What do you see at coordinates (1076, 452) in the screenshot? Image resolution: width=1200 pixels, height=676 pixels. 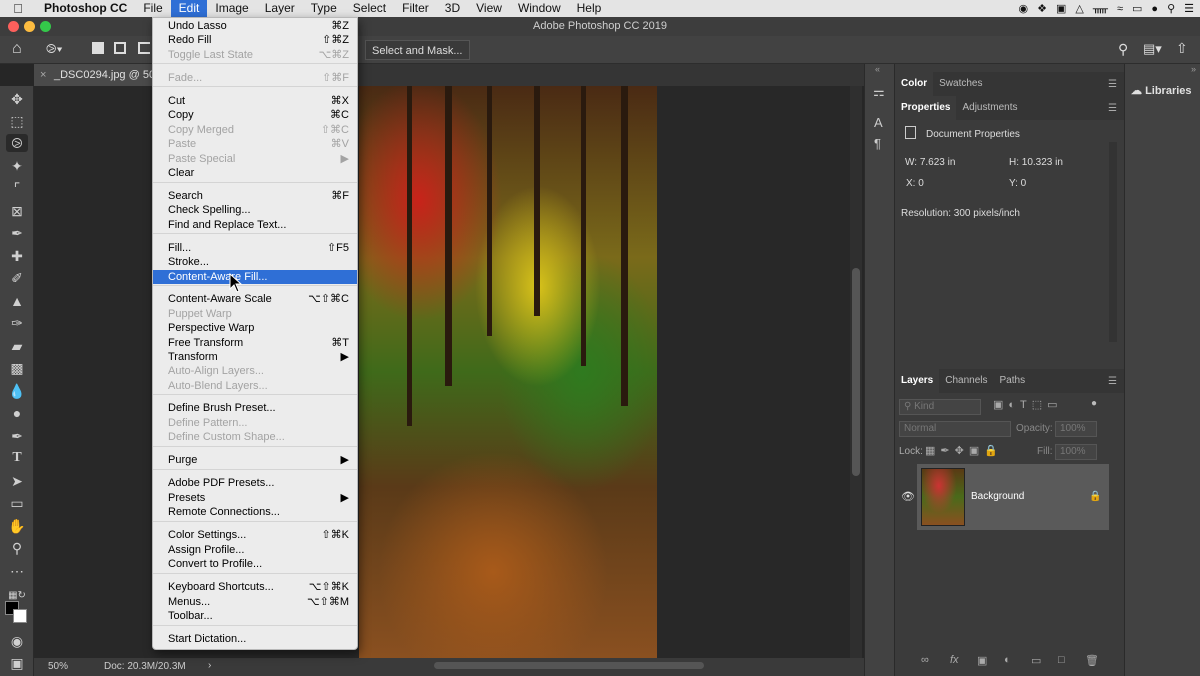 I see `fill-input: 100%` at bounding box center [1076, 452].